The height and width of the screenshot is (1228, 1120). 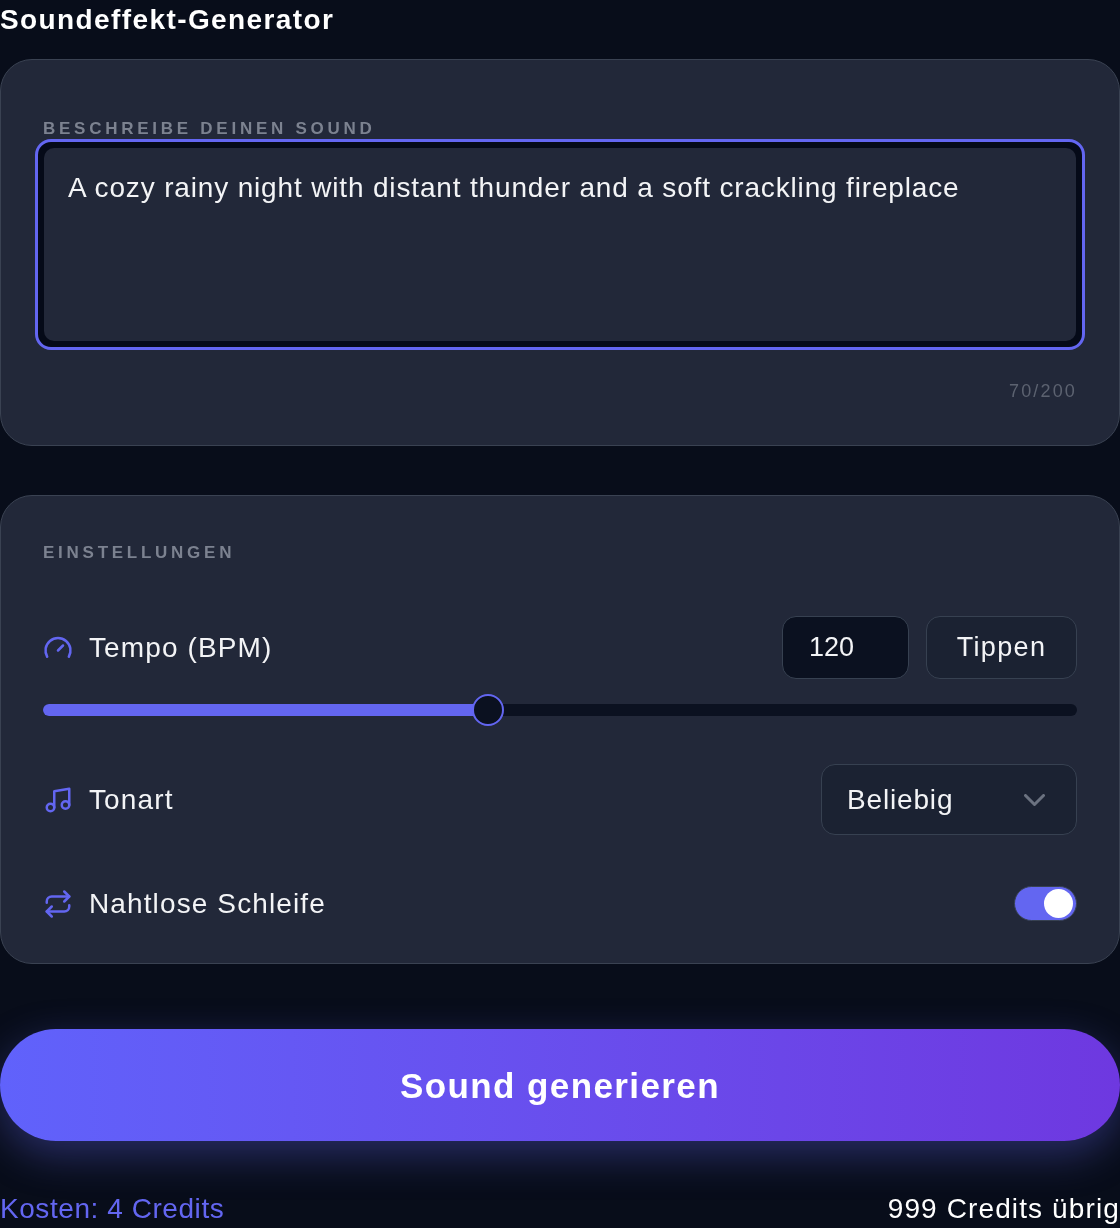 I want to click on character-counter: 70/200, so click(x=1043, y=391).